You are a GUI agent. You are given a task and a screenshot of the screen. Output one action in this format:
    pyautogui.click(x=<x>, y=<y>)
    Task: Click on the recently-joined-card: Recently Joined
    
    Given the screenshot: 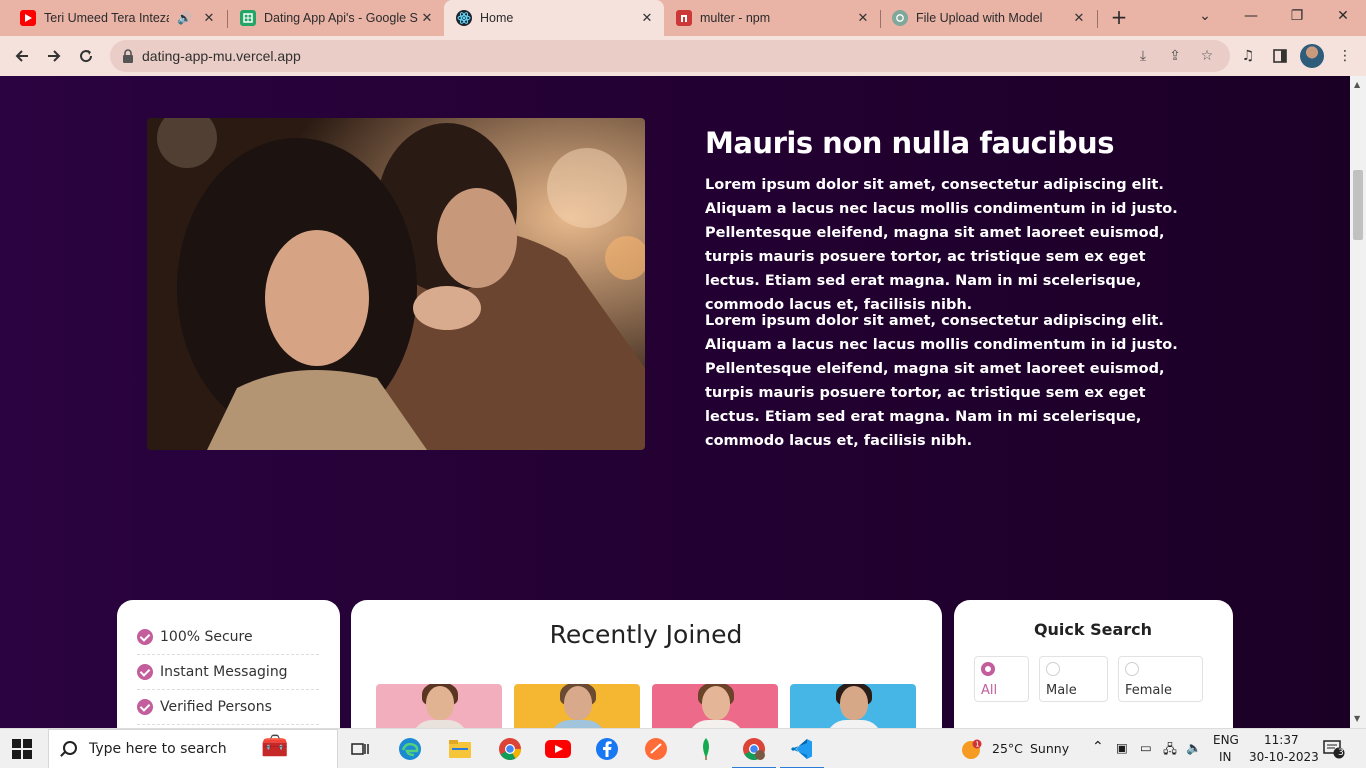 What is the action you would take?
    pyautogui.click(x=646, y=664)
    